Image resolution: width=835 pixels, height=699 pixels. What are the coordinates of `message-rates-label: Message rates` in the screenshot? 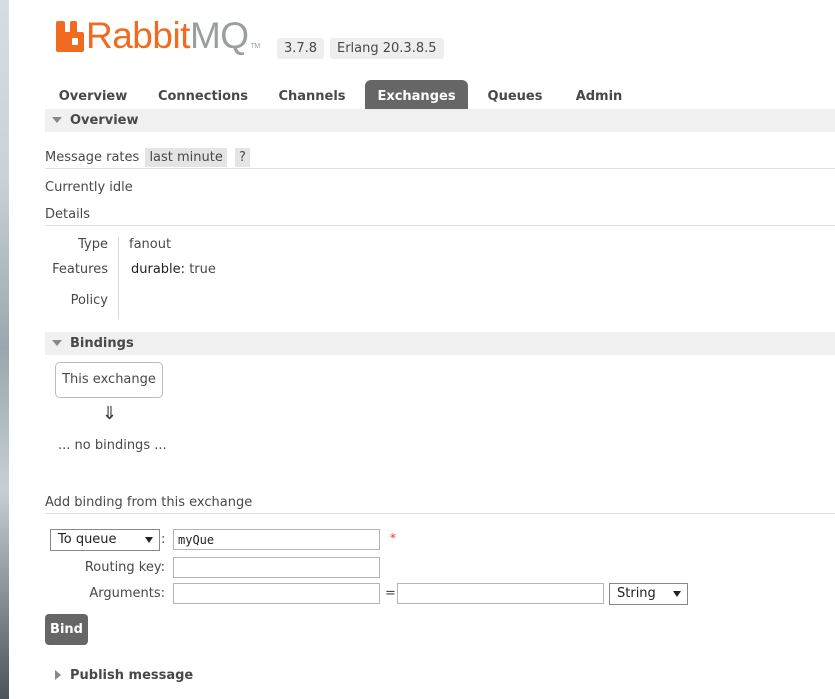 It's located at (92, 157).